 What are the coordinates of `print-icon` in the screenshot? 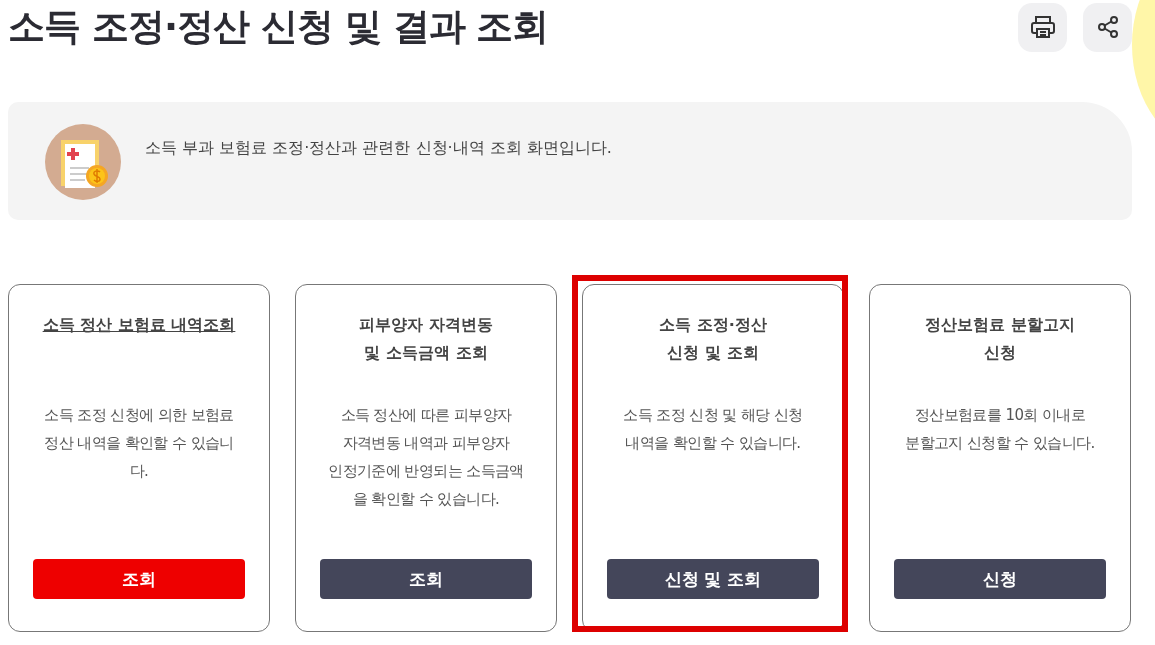 It's located at (1042, 27).